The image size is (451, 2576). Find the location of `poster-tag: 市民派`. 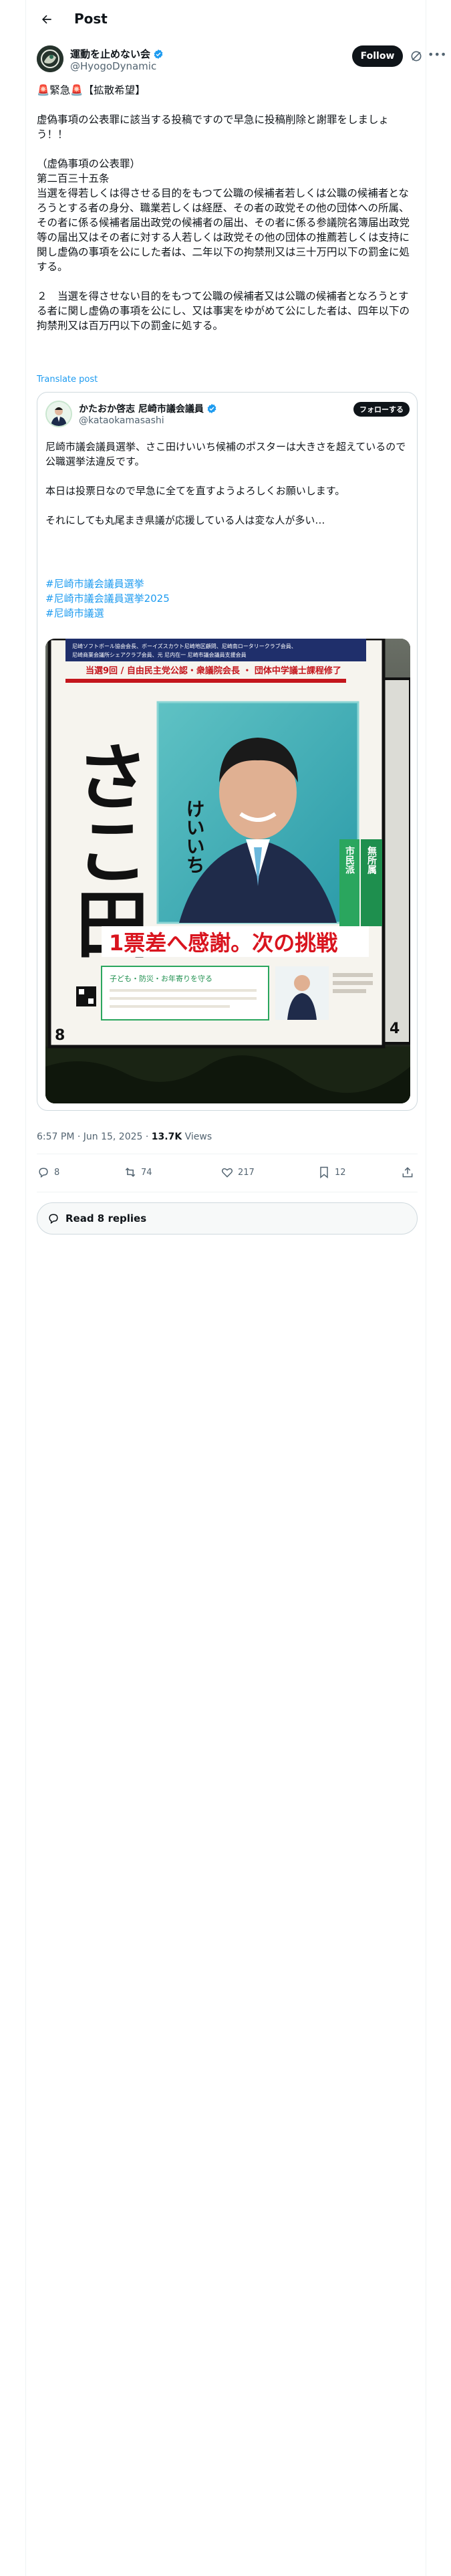

poster-tag: 市民派 is located at coordinates (349, 860).